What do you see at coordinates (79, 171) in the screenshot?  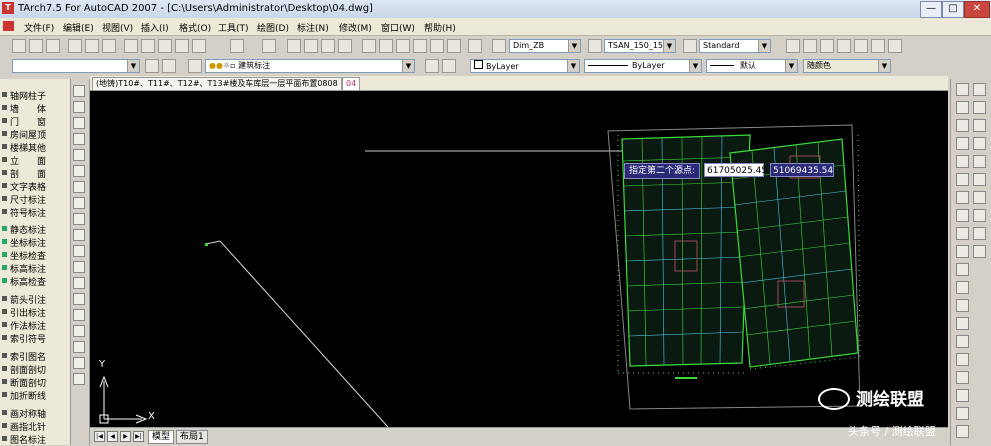 I see `arc-icon` at bounding box center [79, 171].